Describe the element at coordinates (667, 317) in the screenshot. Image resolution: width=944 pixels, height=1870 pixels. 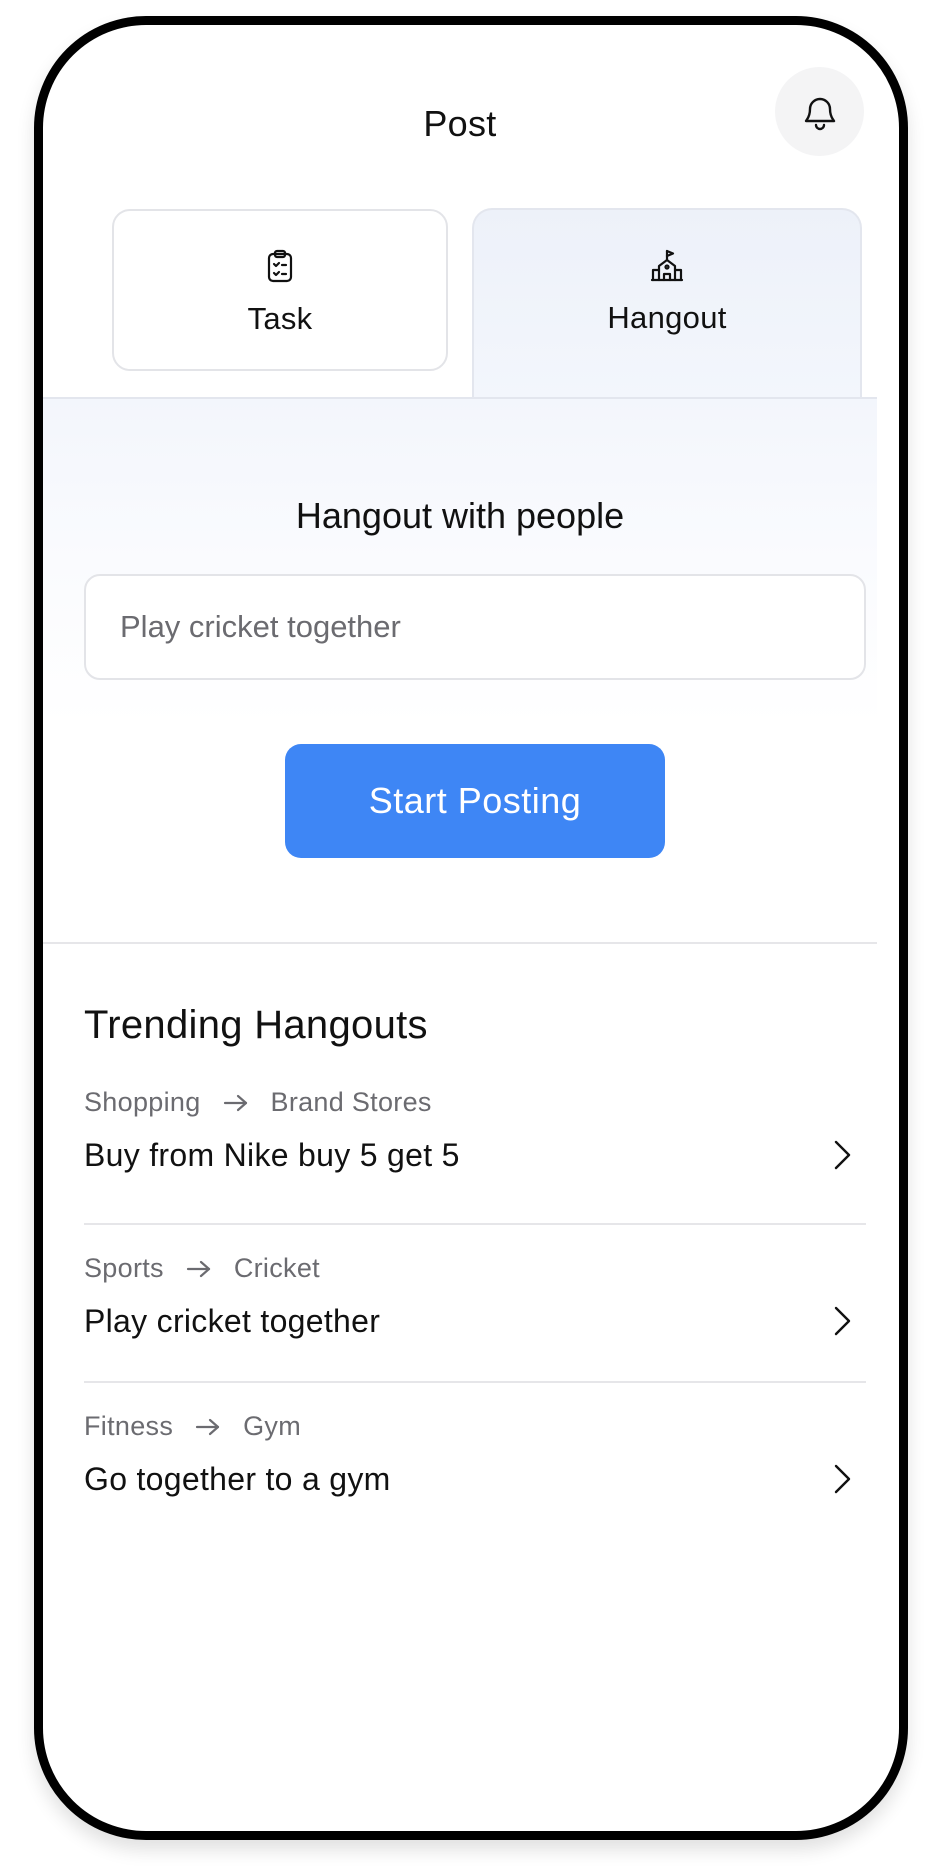
I see `tab-hangout-label: Hangout` at that location.